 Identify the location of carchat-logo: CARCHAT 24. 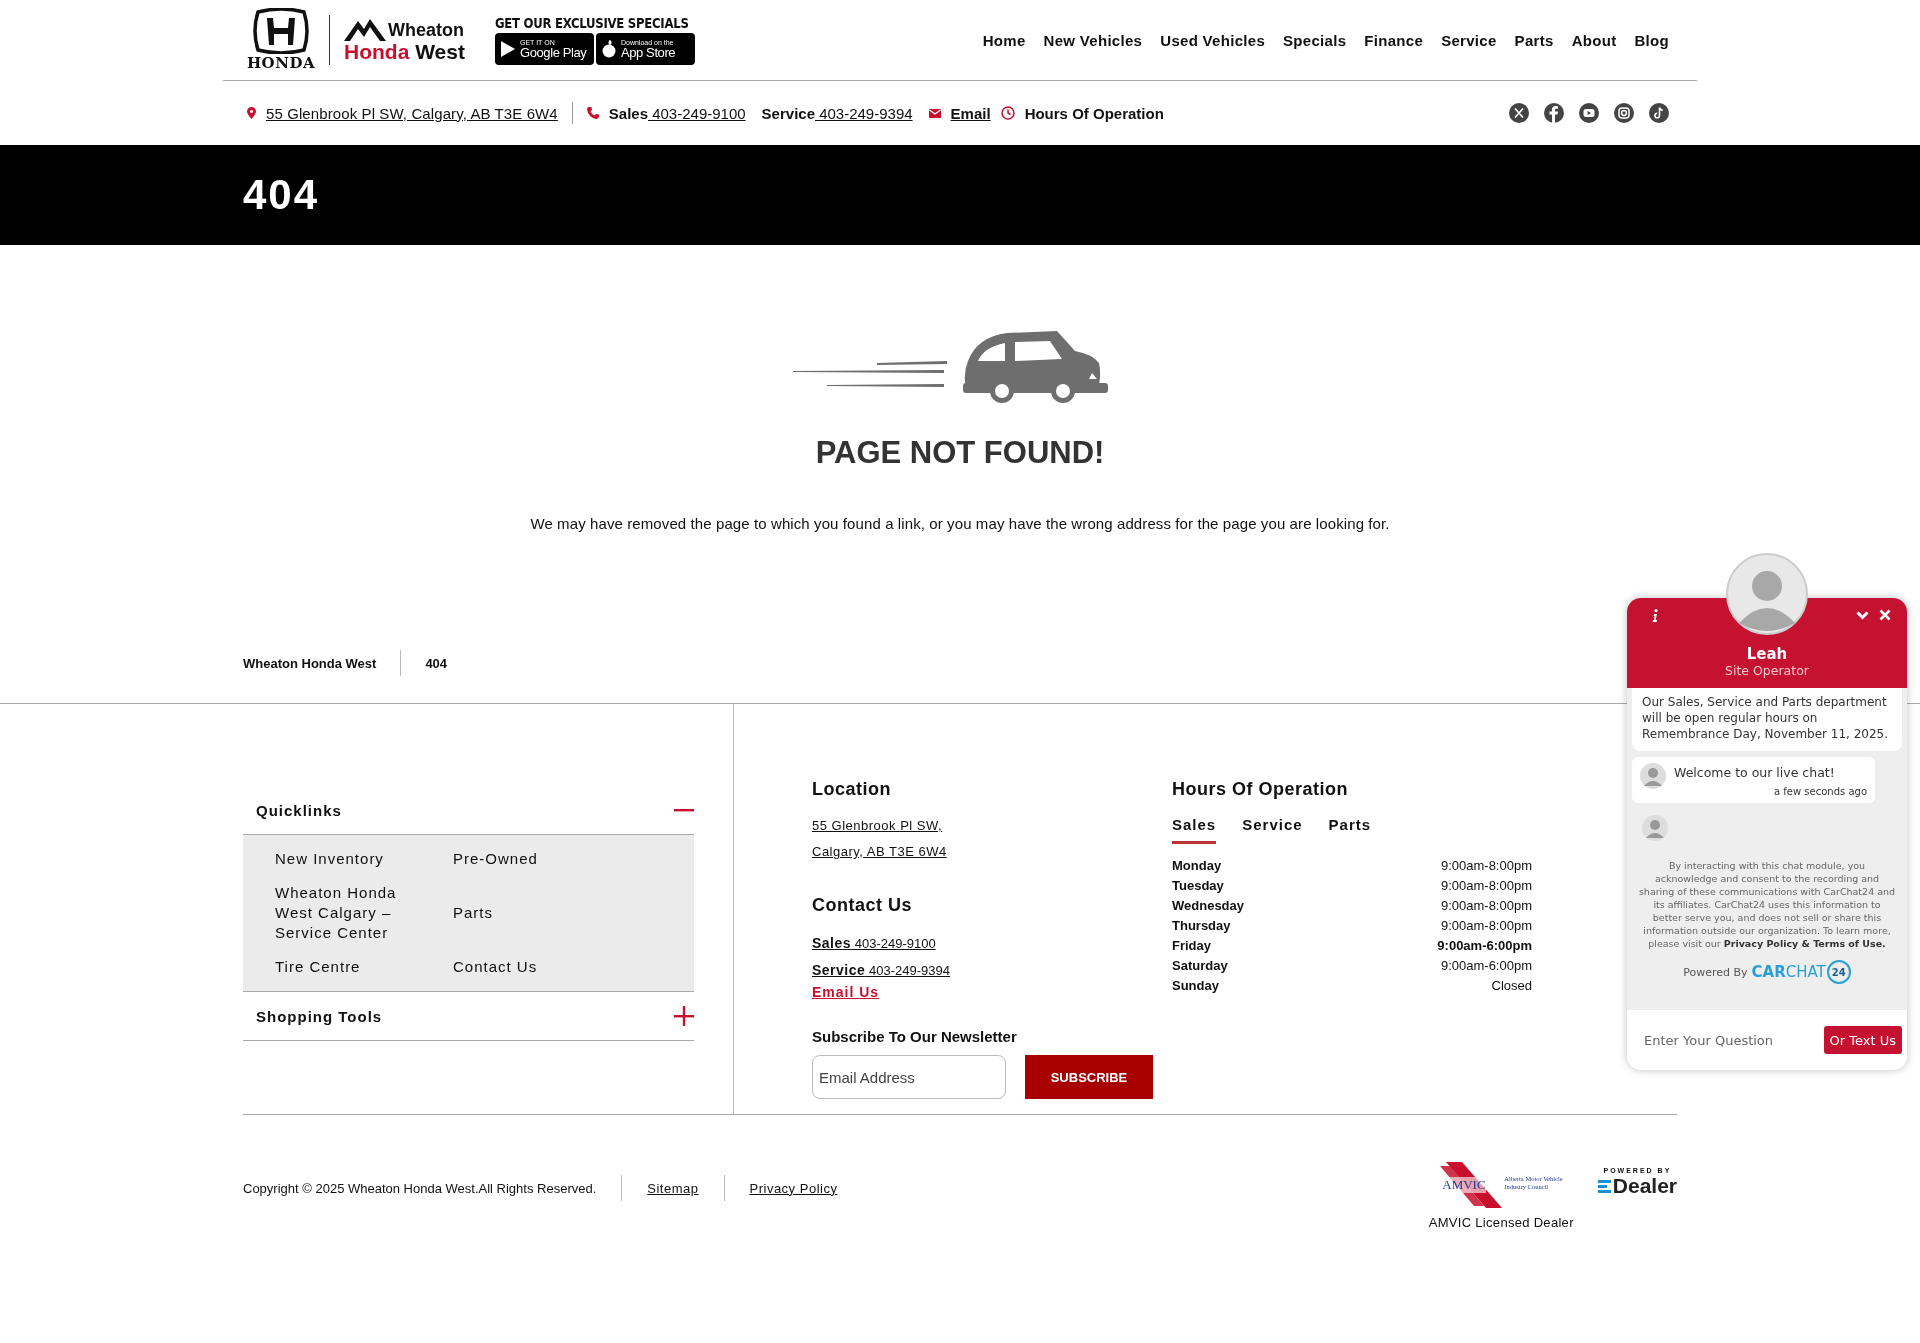
(1801, 972).